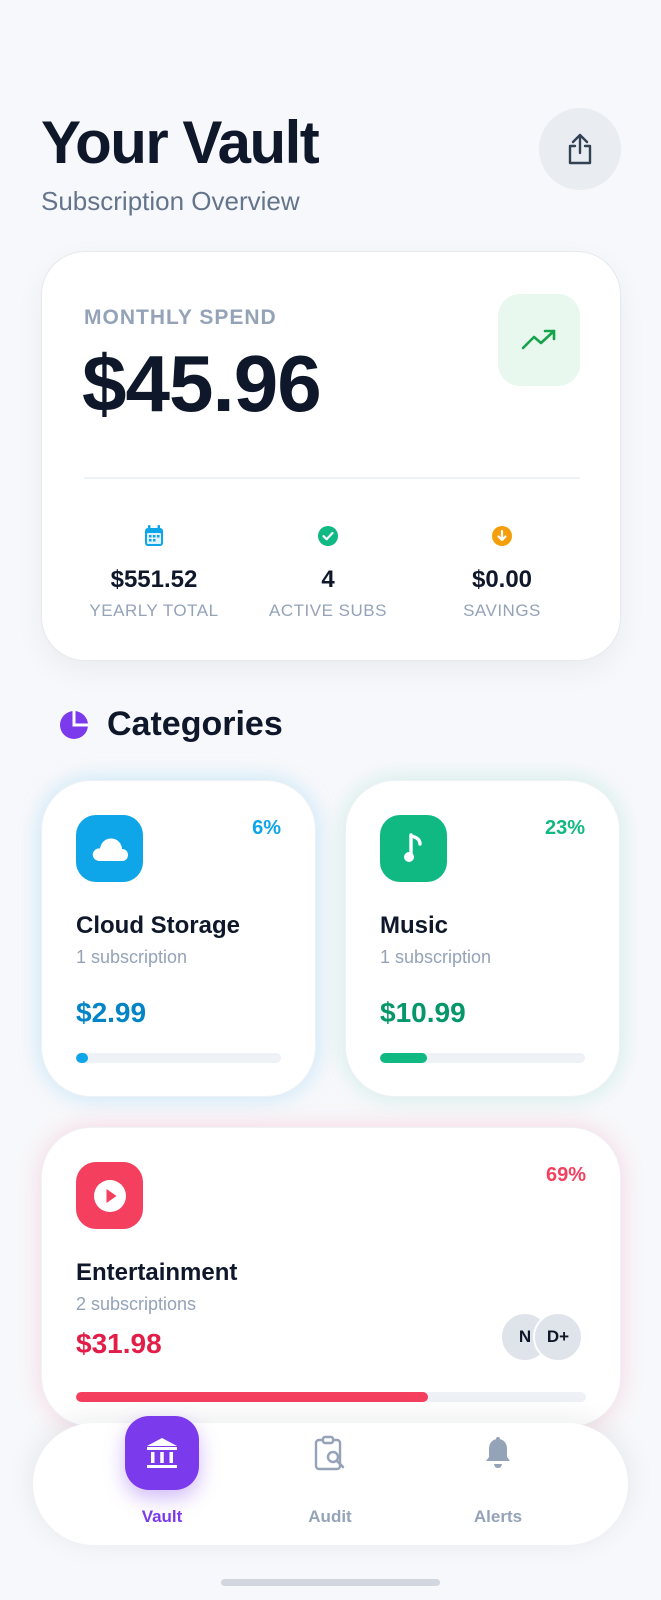  Describe the element at coordinates (328, 536) in the screenshot. I see `check-circle-icon` at that location.